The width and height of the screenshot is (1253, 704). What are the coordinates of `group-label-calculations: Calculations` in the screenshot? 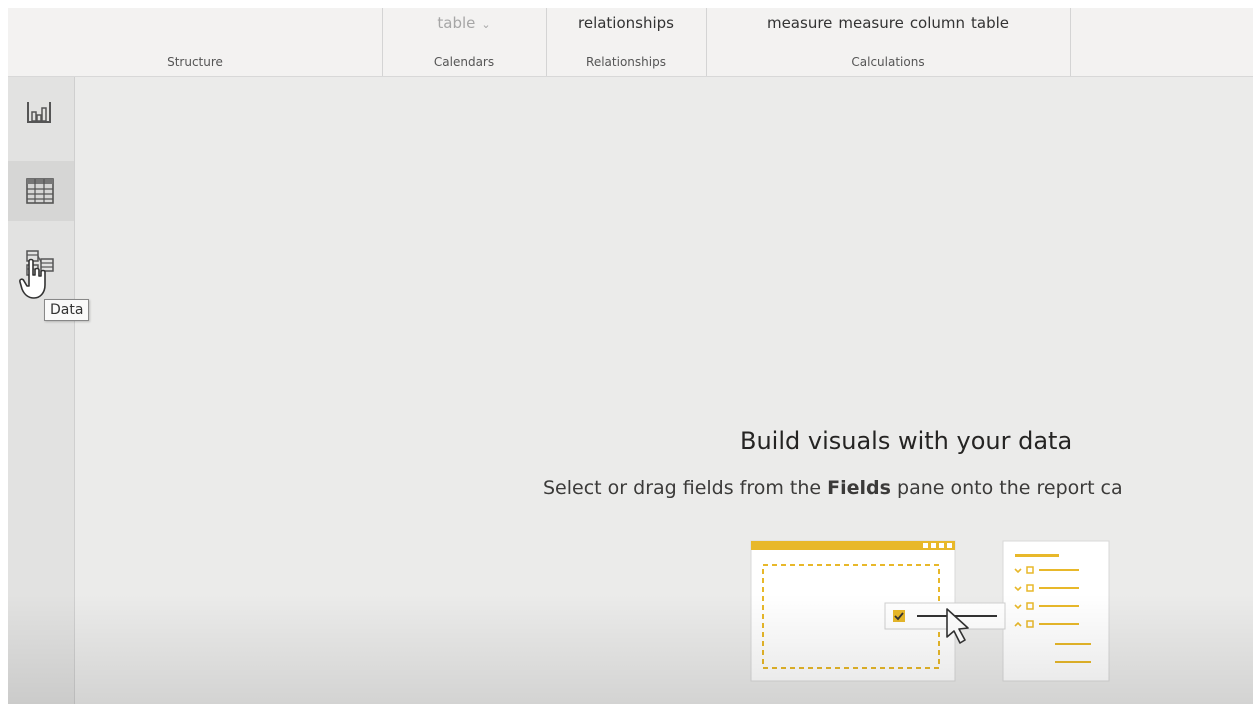 It's located at (888, 62).